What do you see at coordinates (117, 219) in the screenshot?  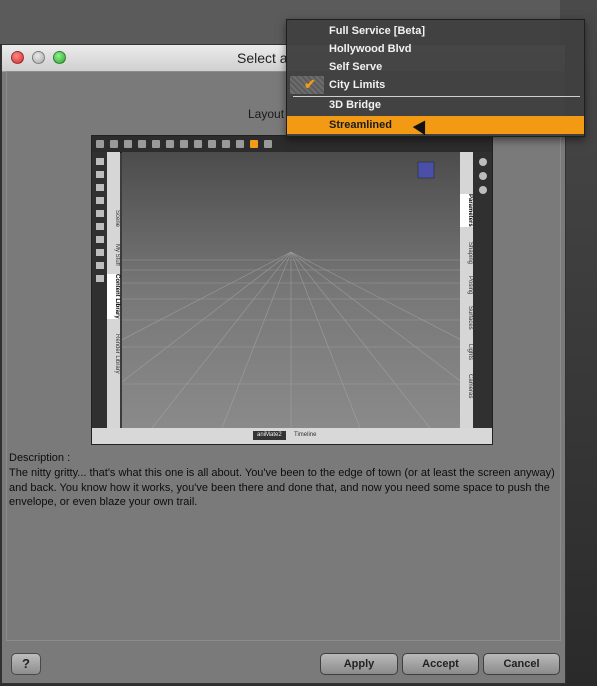 I see `preview-tab-scene: Scene` at bounding box center [117, 219].